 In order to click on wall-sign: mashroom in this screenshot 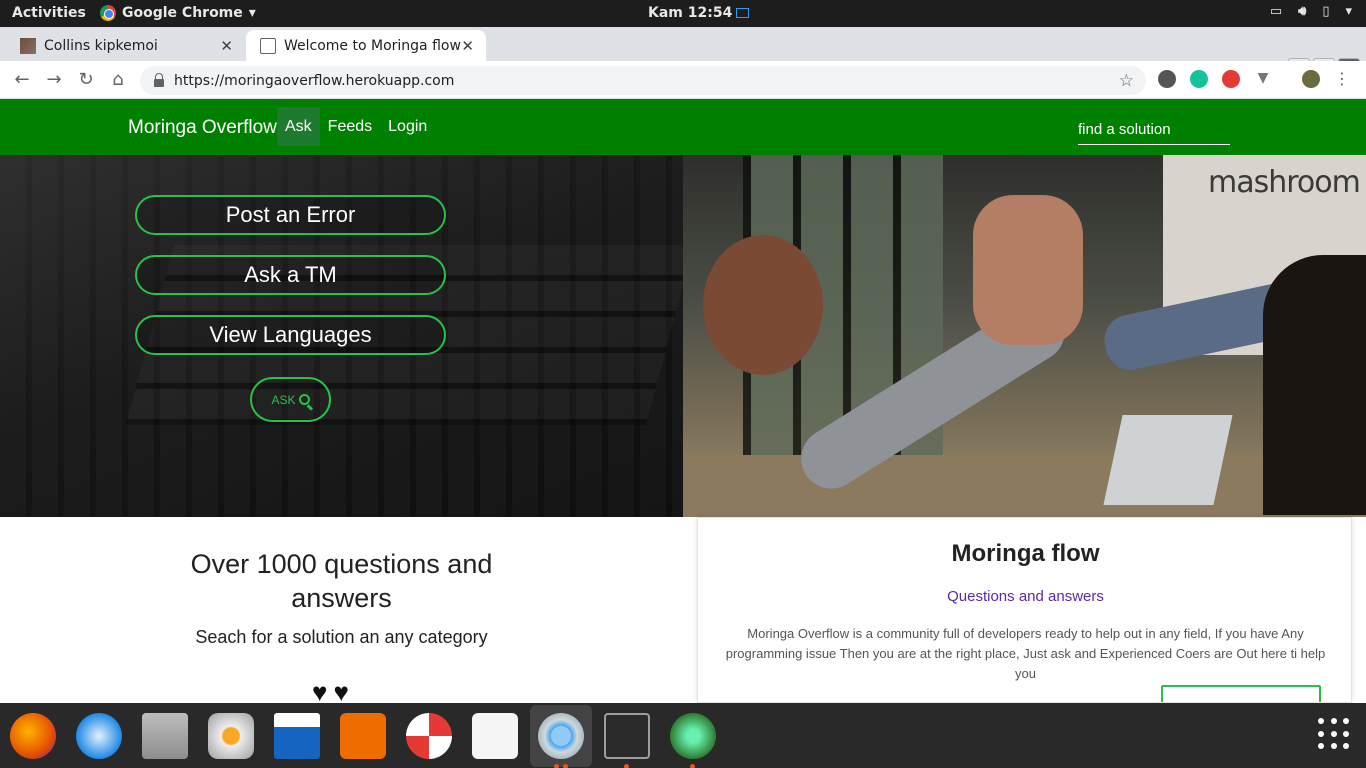, I will do `click(1284, 182)`.